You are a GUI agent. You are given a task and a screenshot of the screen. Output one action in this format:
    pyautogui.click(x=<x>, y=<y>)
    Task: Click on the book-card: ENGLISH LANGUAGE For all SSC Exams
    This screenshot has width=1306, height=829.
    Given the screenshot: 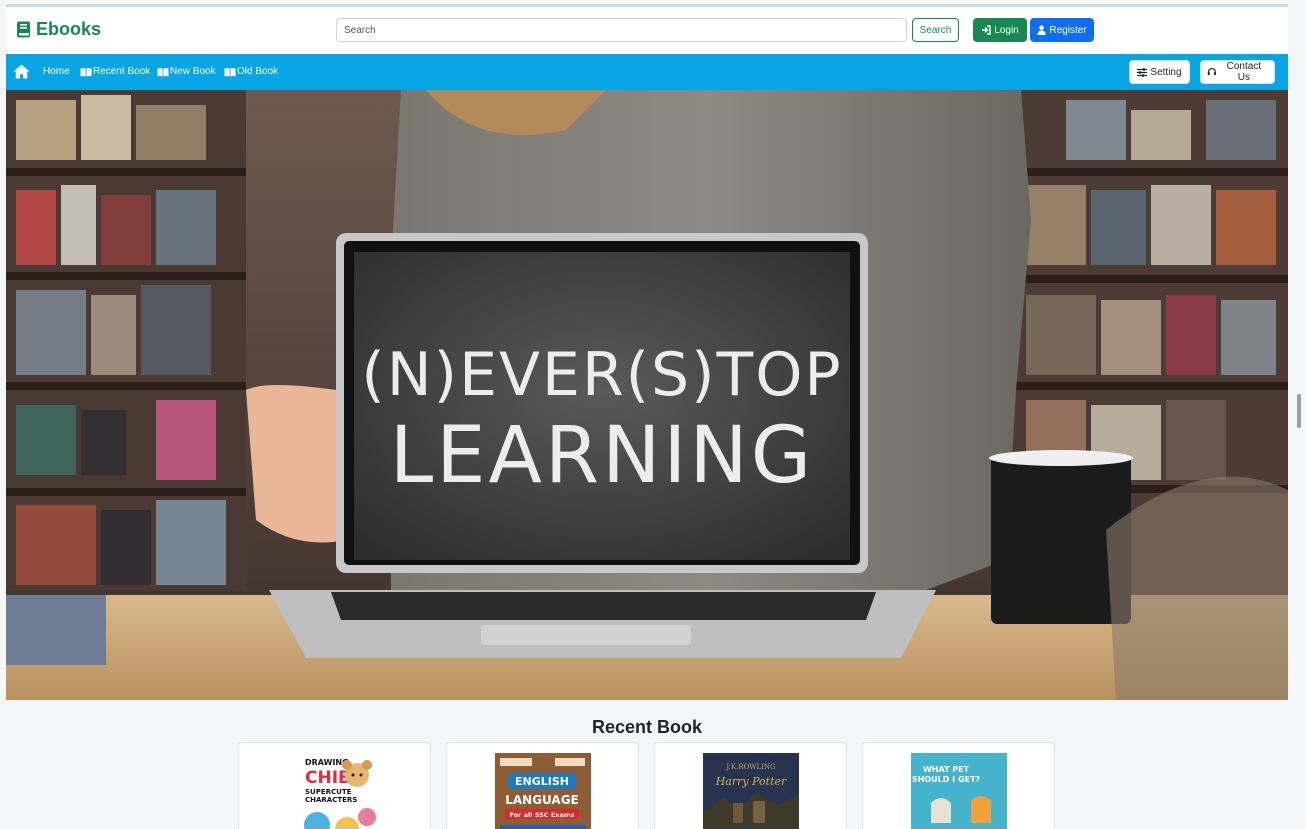 What is the action you would take?
    pyautogui.click(x=542, y=785)
    